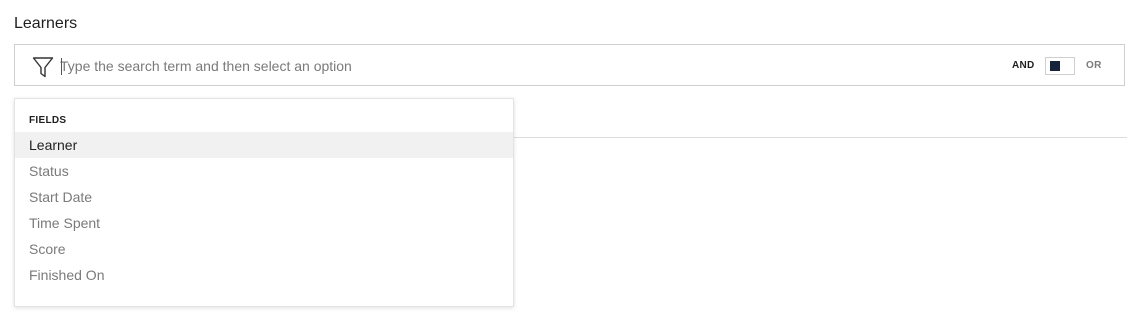 The height and width of the screenshot is (327, 1139). I want to click on dropdown-item-start-date: Start Date, so click(264, 197).